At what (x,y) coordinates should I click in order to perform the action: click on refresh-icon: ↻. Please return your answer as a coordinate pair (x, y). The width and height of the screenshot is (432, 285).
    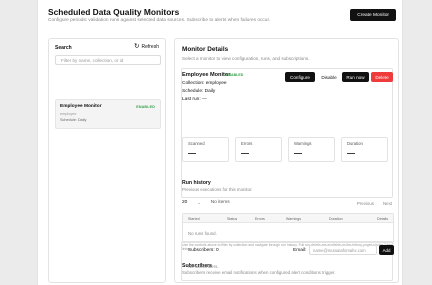
    Looking at the image, I should click on (137, 46).